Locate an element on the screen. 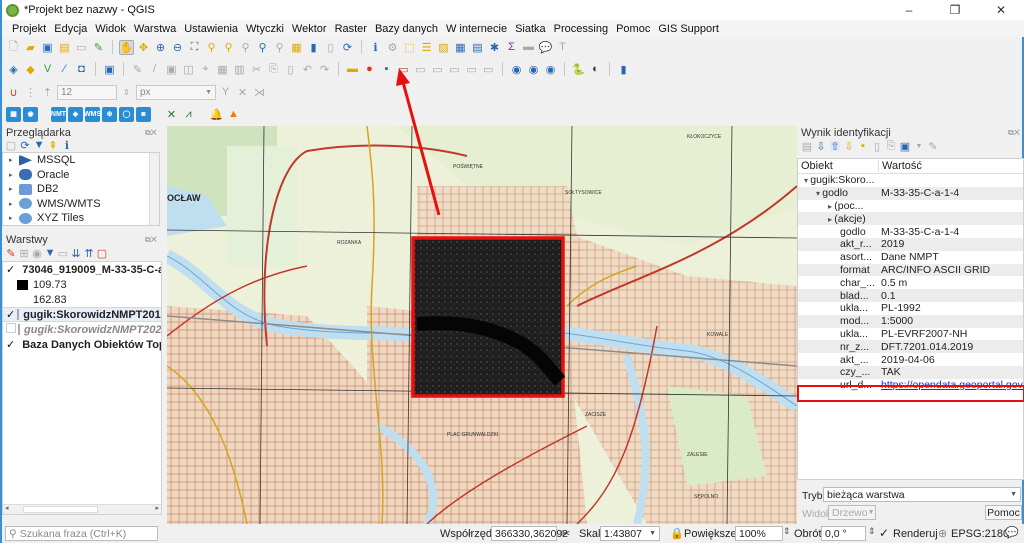 This screenshot has width=1024, height=543. save-project-icon: ▣ is located at coordinates (47, 47).